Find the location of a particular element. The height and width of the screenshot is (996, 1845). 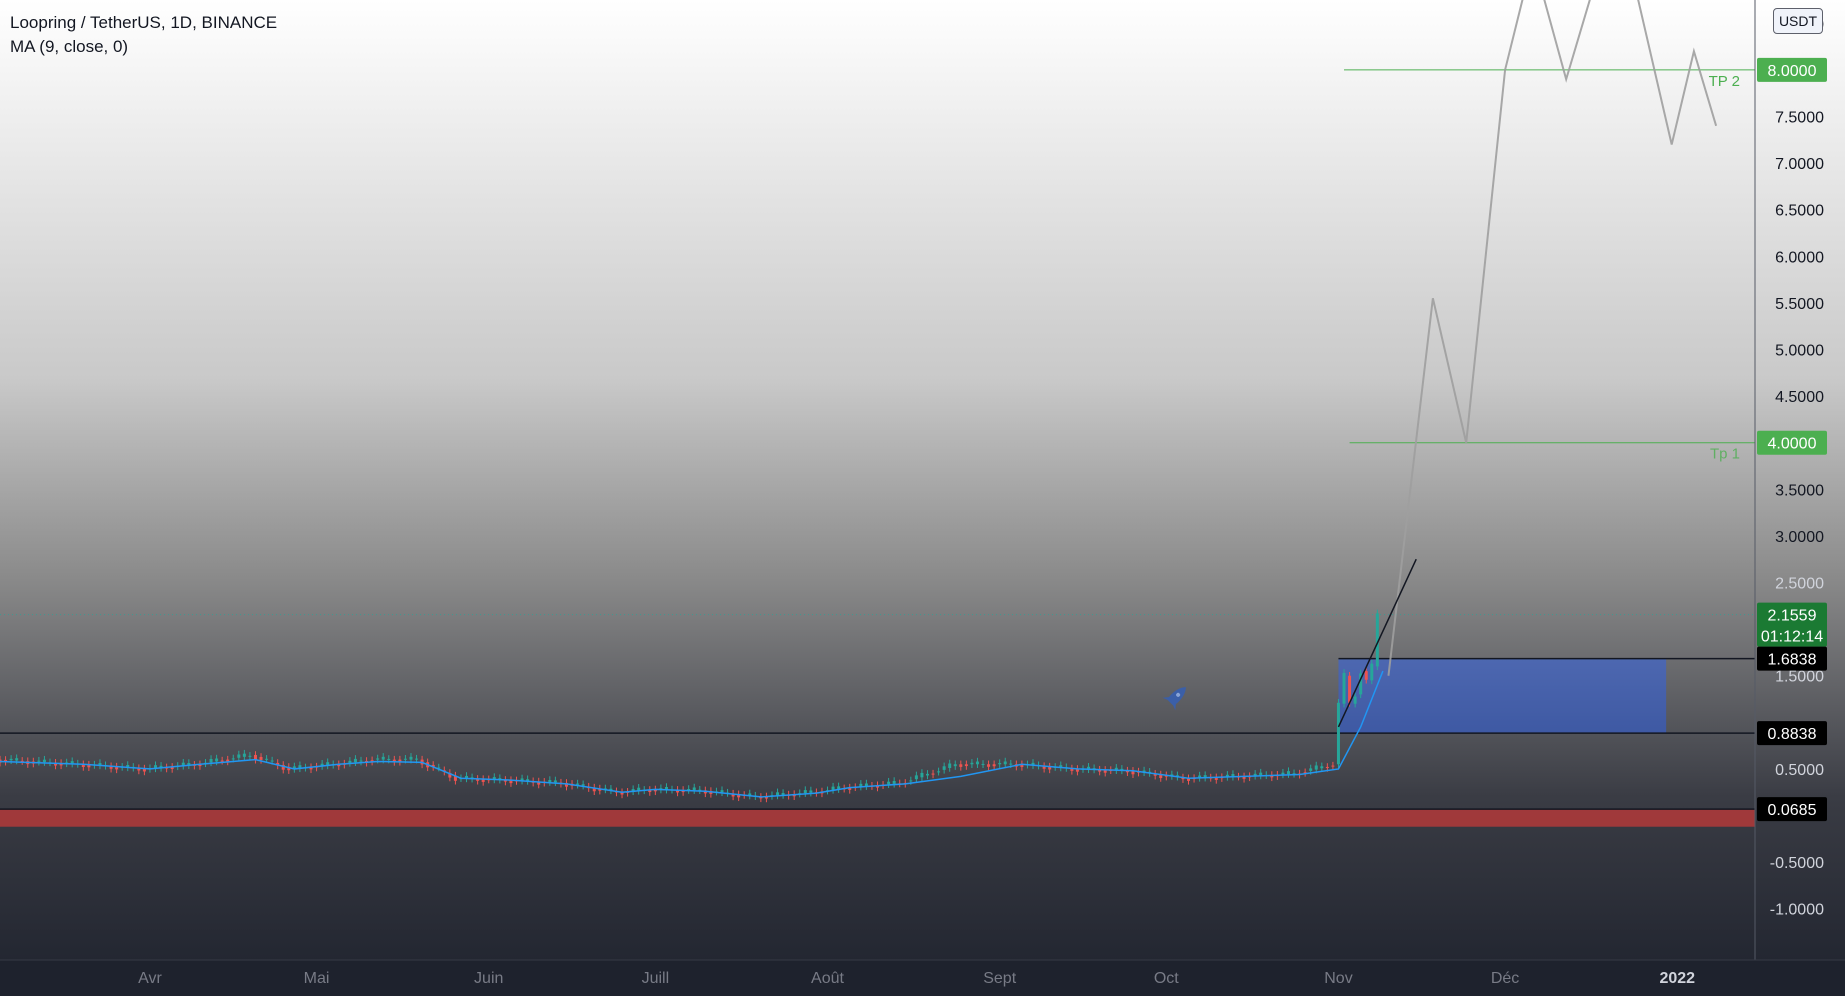

tp1-price-tag: 4.0000 is located at coordinates (1792, 442).